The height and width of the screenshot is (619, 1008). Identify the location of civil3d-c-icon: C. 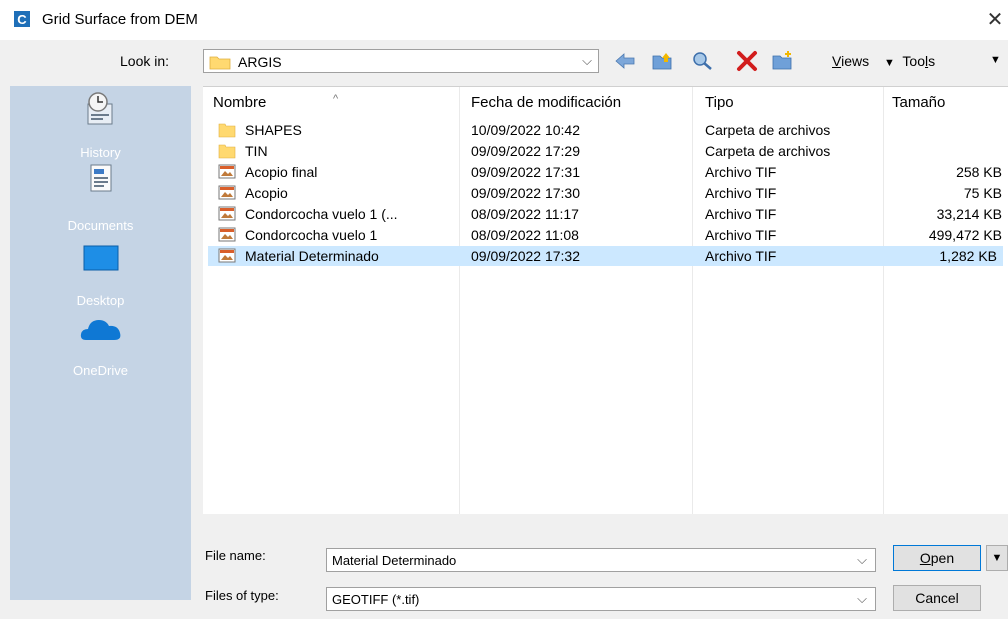
(22, 19).